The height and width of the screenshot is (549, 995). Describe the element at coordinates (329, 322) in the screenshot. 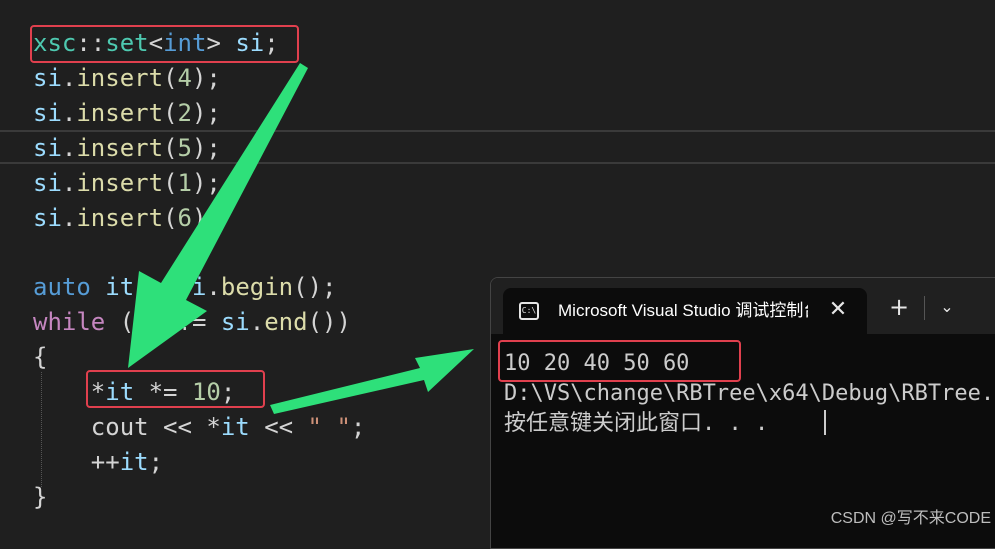

I see `code-token: ())` at that location.